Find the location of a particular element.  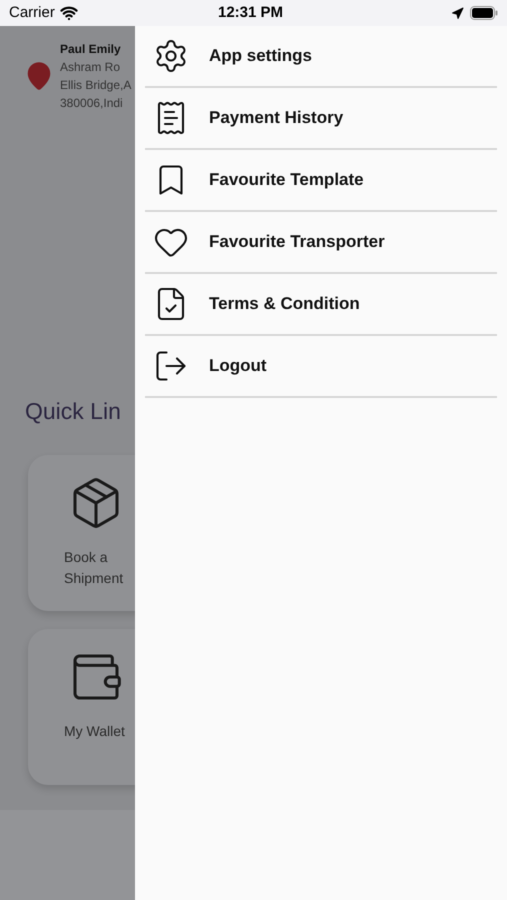

address-line: 380006,Indi is located at coordinates (92, 103).